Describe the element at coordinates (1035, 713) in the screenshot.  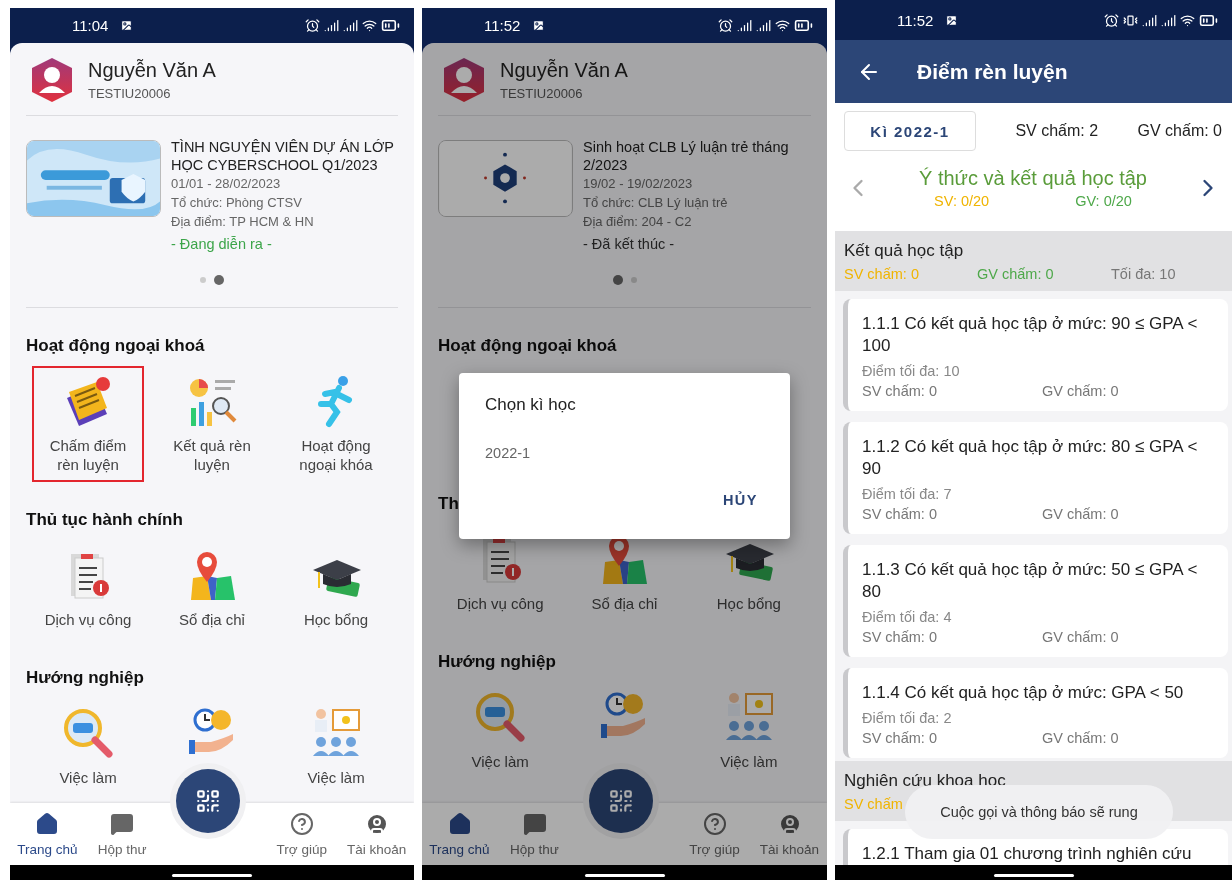
I see `criterion-card: 1.1.4 Có kết quả học tập ở mức: GPA < 50 Điểm tối đa: 2 SV chấm: 0 GV chấm: 0` at that location.